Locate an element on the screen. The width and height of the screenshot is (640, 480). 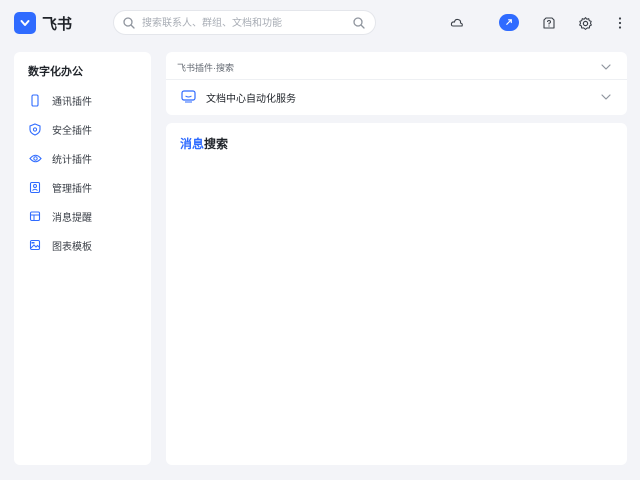
sidebar-item-label: 统计插件 is located at coordinates (72, 160).